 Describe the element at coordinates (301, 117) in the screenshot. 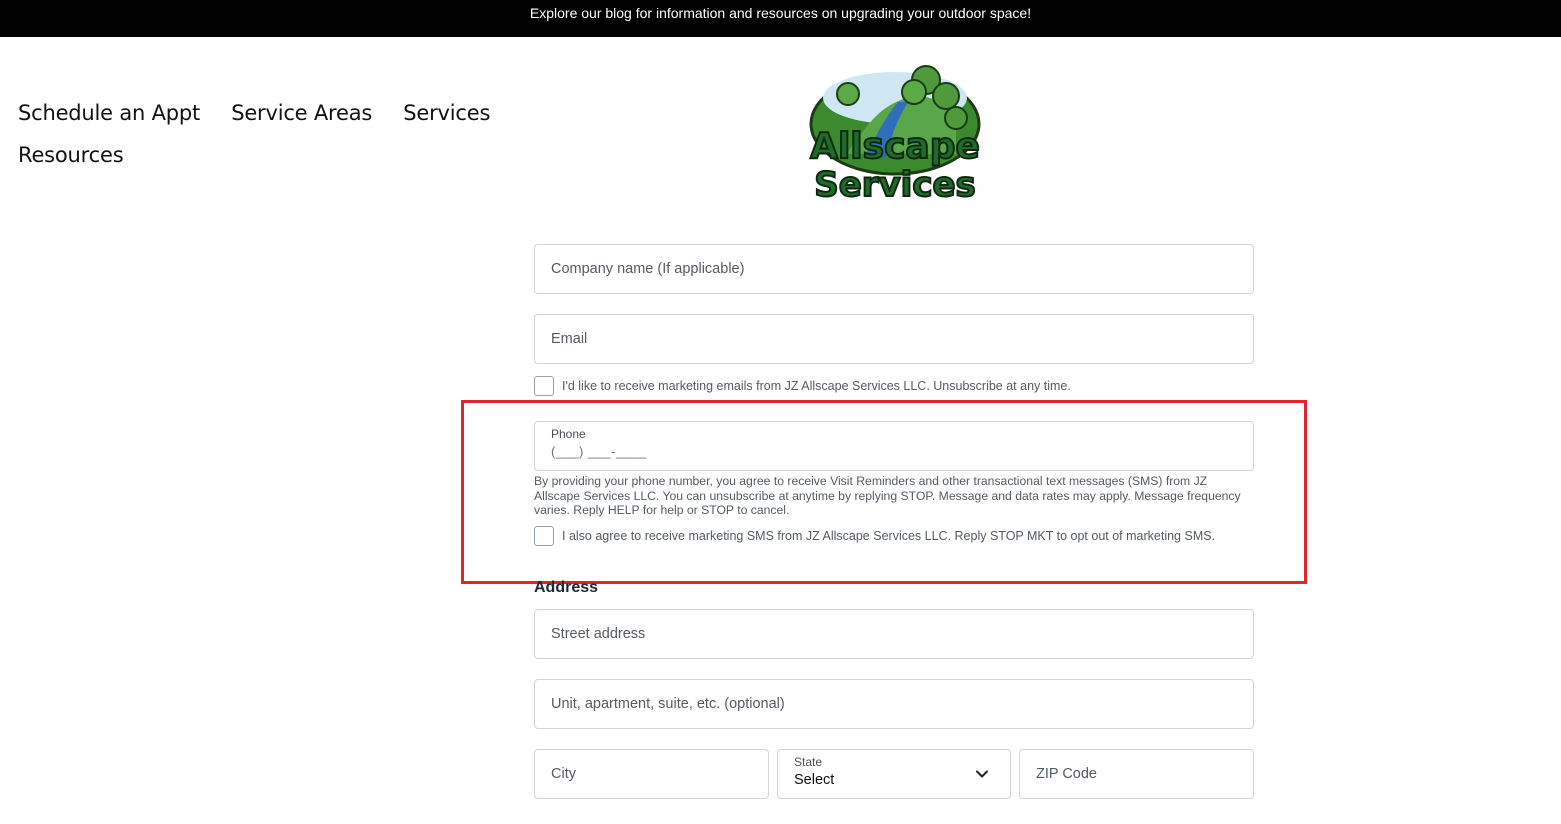

I see `nav-service-areas: Service Areas` at that location.